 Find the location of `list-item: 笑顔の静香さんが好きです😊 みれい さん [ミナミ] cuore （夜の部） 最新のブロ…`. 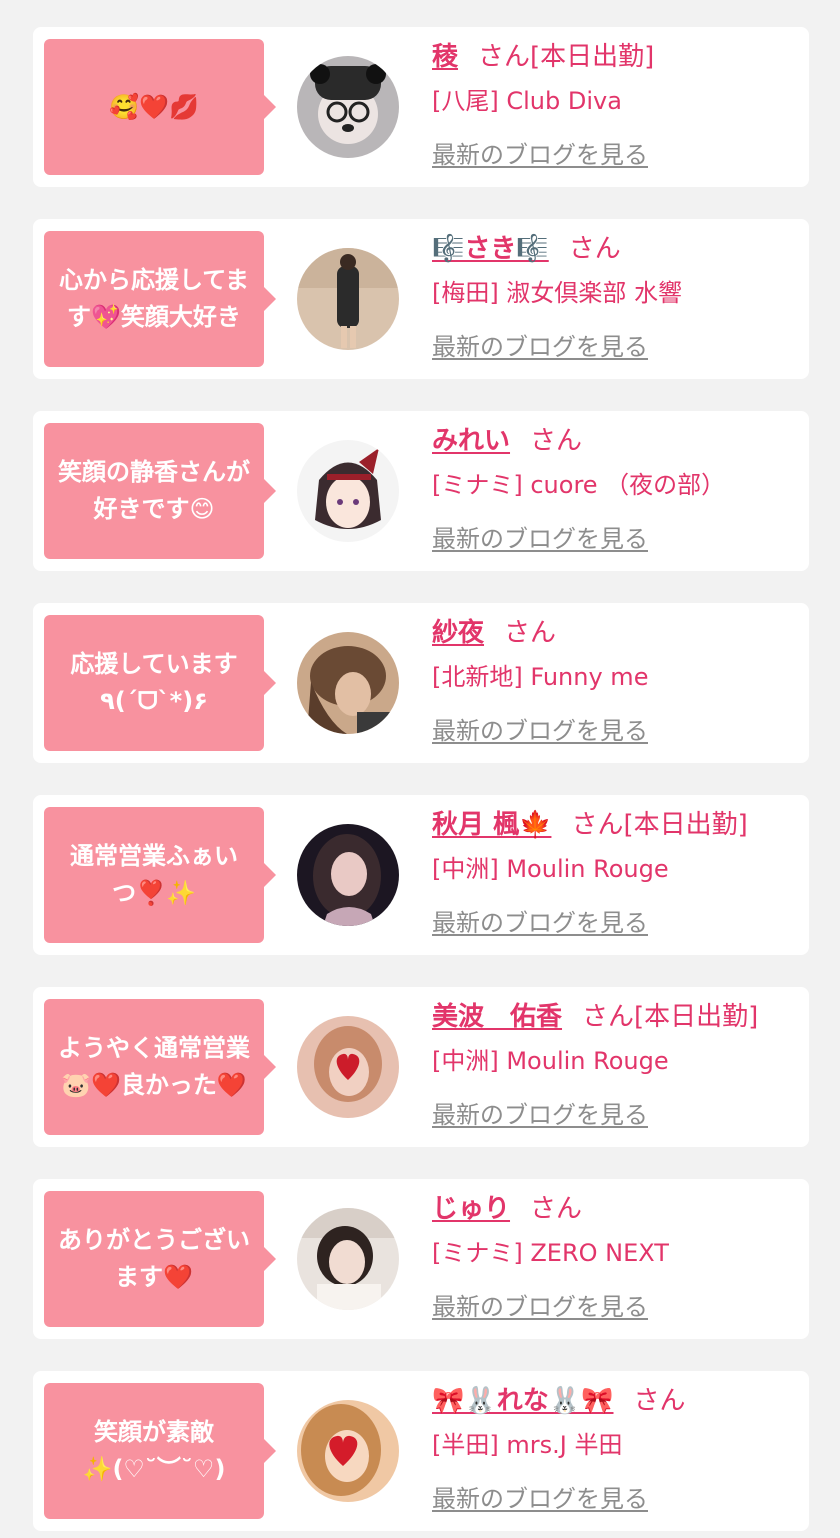

list-item: 笑顔の静香さんが好きです😊 みれい さん [ミナミ] cuore （夜の部） 最新のブロ… is located at coordinates (421, 491).